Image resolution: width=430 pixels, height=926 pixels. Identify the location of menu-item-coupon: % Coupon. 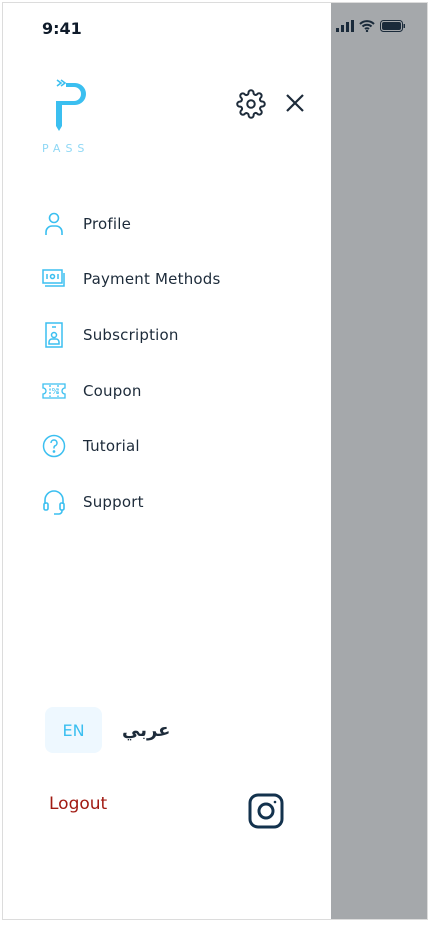
(131, 391).